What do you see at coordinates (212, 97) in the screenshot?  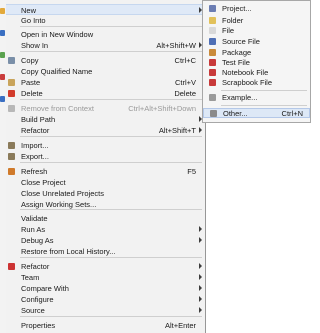 I see `example-icon` at bounding box center [212, 97].